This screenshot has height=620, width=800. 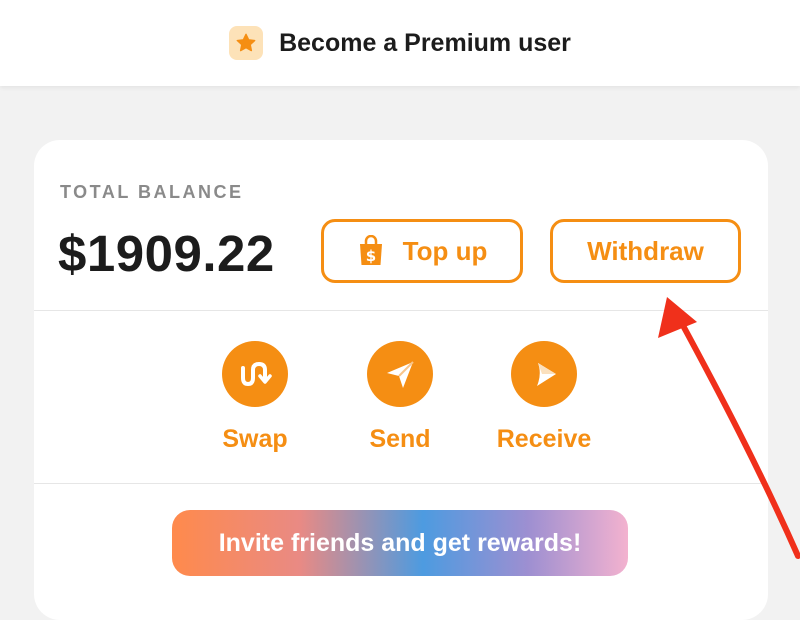 What do you see at coordinates (400, 439) in the screenshot?
I see `send-label: Send` at bounding box center [400, 439].